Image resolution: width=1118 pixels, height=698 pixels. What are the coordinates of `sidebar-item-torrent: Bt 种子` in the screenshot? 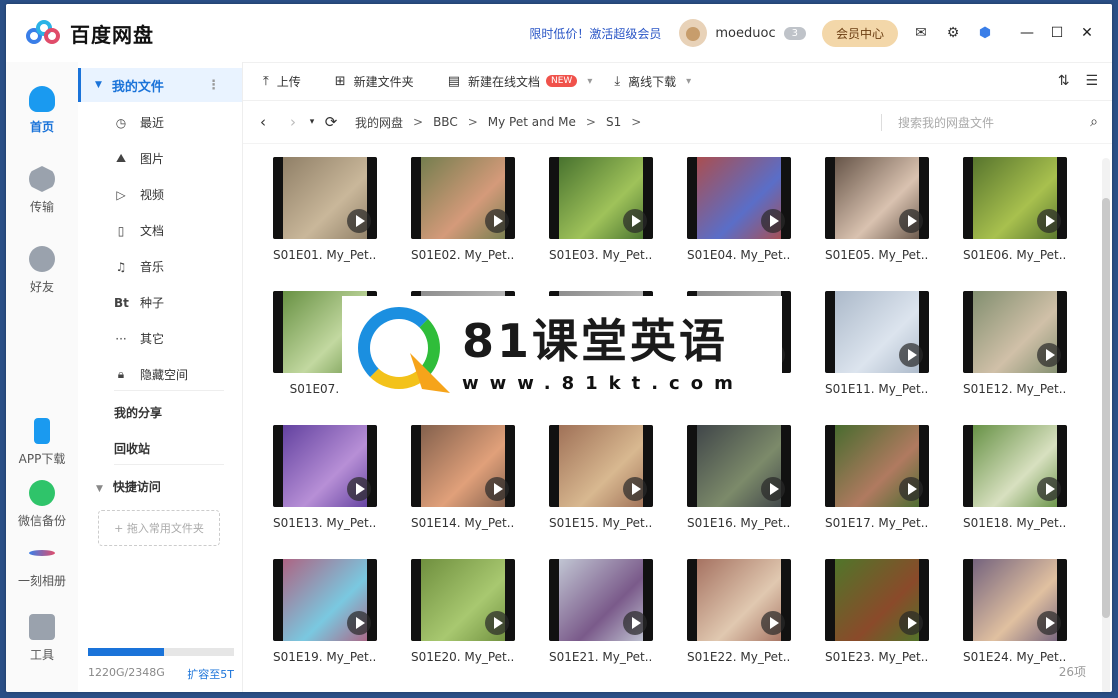 It's located at (139, 302).